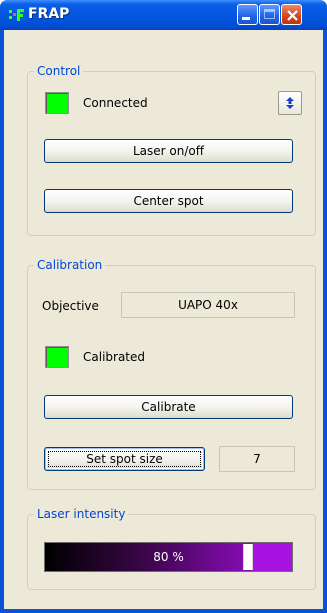 This screenshot has height=613, width=327. What do you see at coordinates (114, 357) in the screenshot?
I see `calibrated-label: Calibrated` at bounding box center [114, 357].